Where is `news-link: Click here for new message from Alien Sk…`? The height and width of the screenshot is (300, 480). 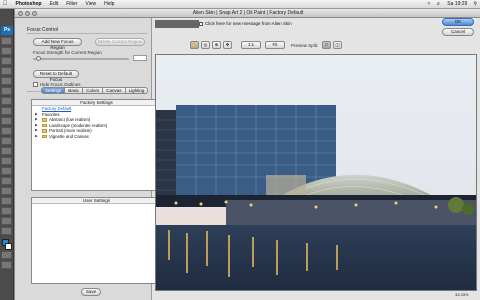 news-link: Click here for new message from Alien Sk… is located at coordinates (248, 24).